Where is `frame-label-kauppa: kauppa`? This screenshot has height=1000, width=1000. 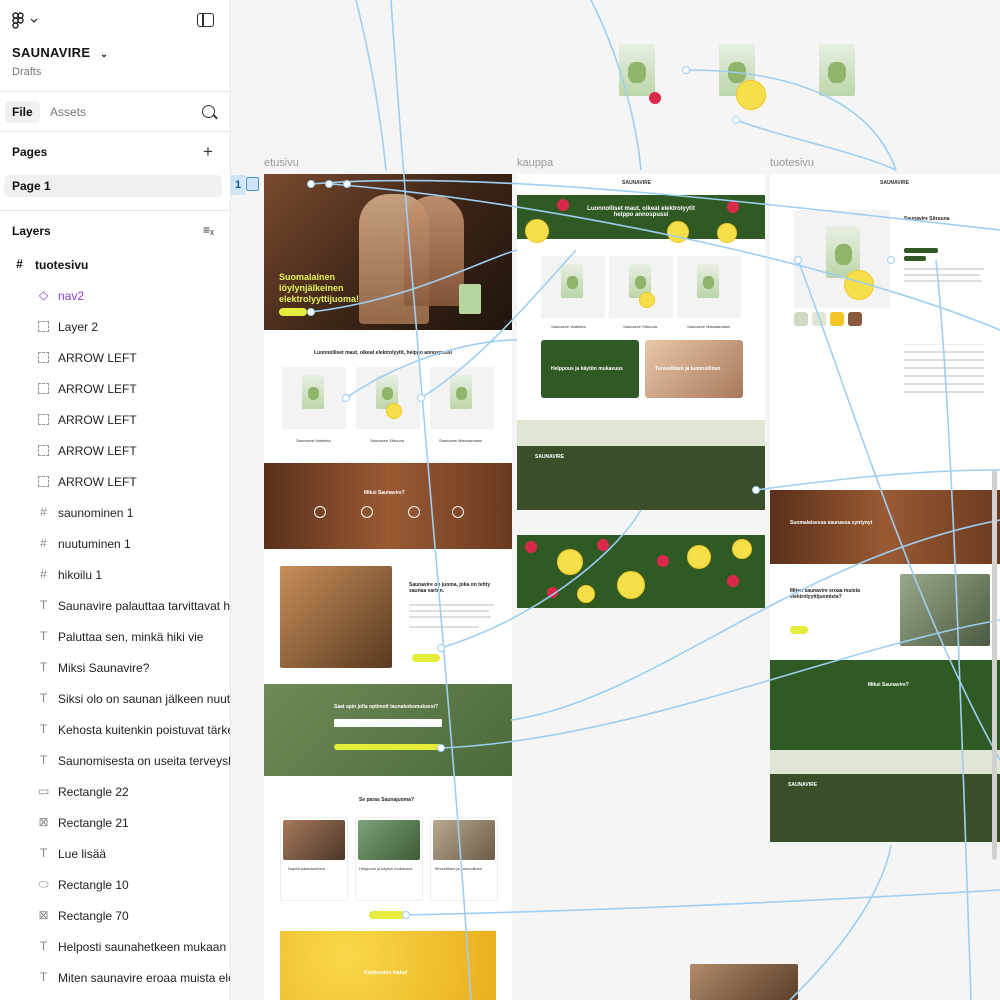
frame-label-kauppa: kauppa is located at coordinates (535, 163).